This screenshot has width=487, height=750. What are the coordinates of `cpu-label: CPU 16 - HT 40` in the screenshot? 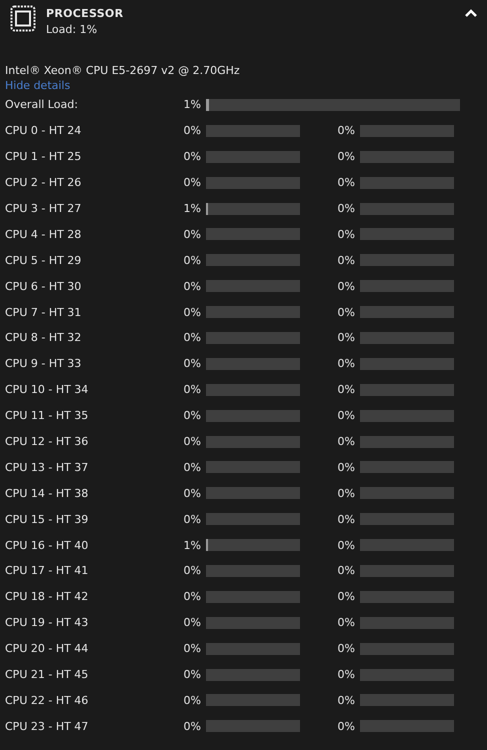 It's located at (47, 545).